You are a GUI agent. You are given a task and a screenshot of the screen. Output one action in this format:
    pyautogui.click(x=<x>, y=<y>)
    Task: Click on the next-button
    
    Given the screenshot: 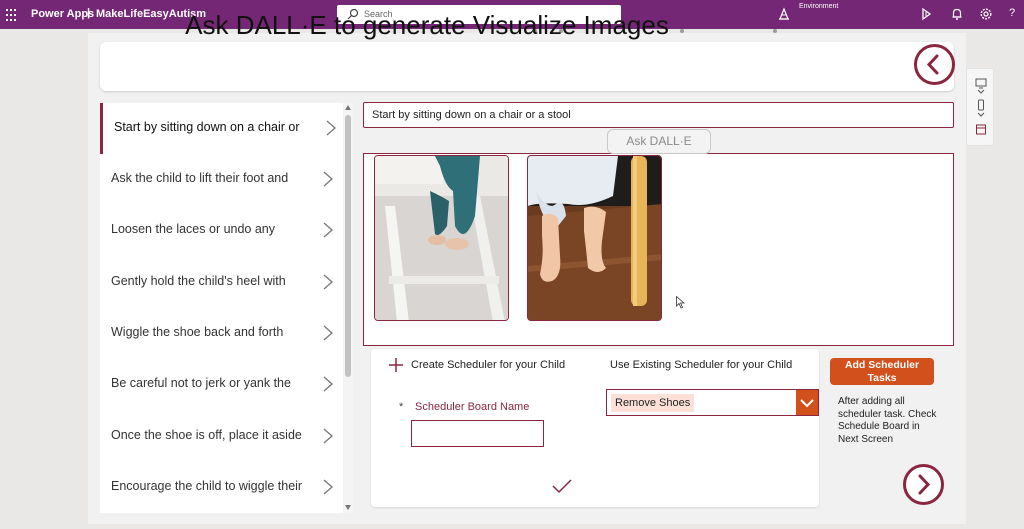 What is the action you would take?
    pyautogui.click(x=923, y=484)
    